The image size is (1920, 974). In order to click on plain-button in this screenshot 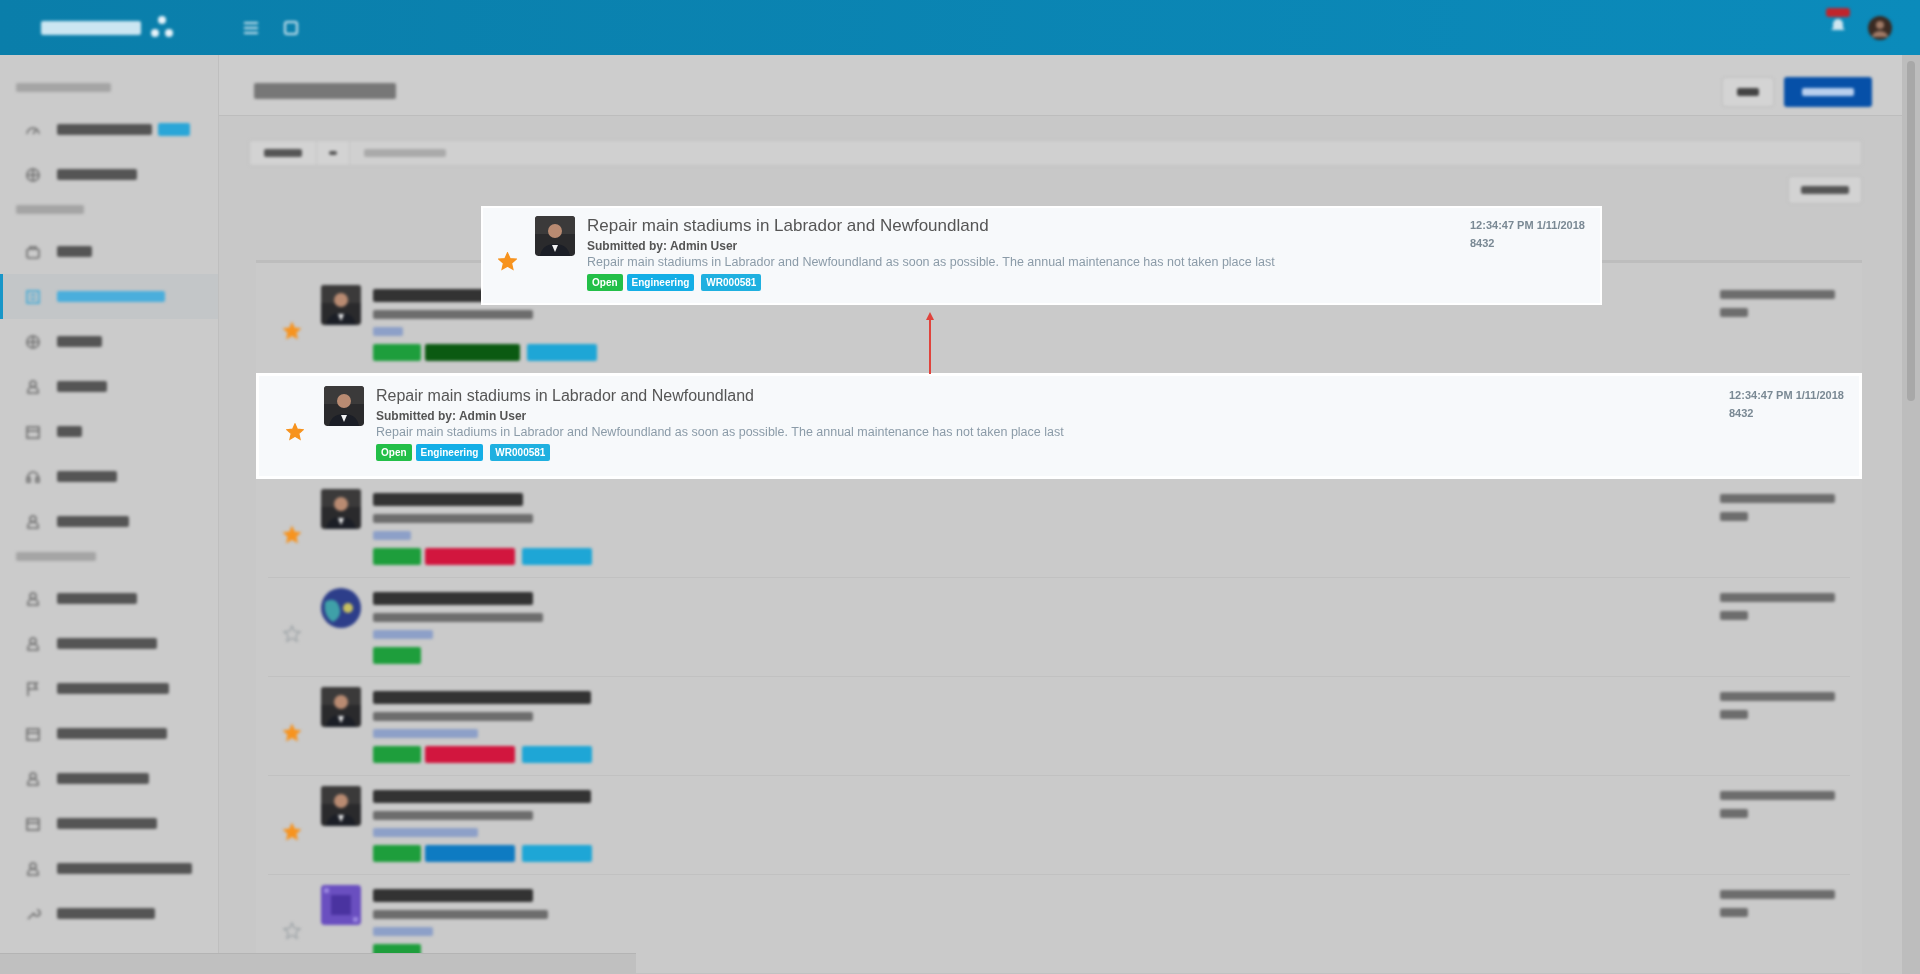, I will do `click(1748, 92)`.